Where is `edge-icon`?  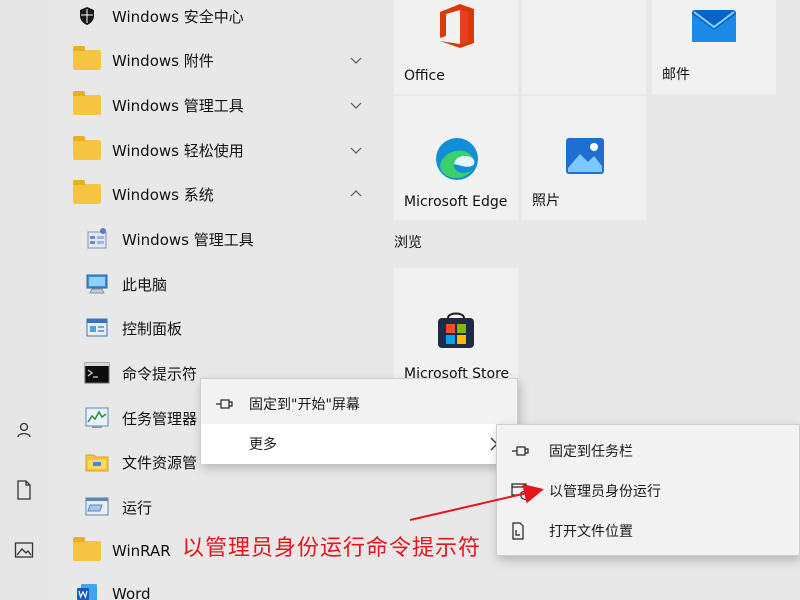
edge-icon is located at coordinates (457, 159).